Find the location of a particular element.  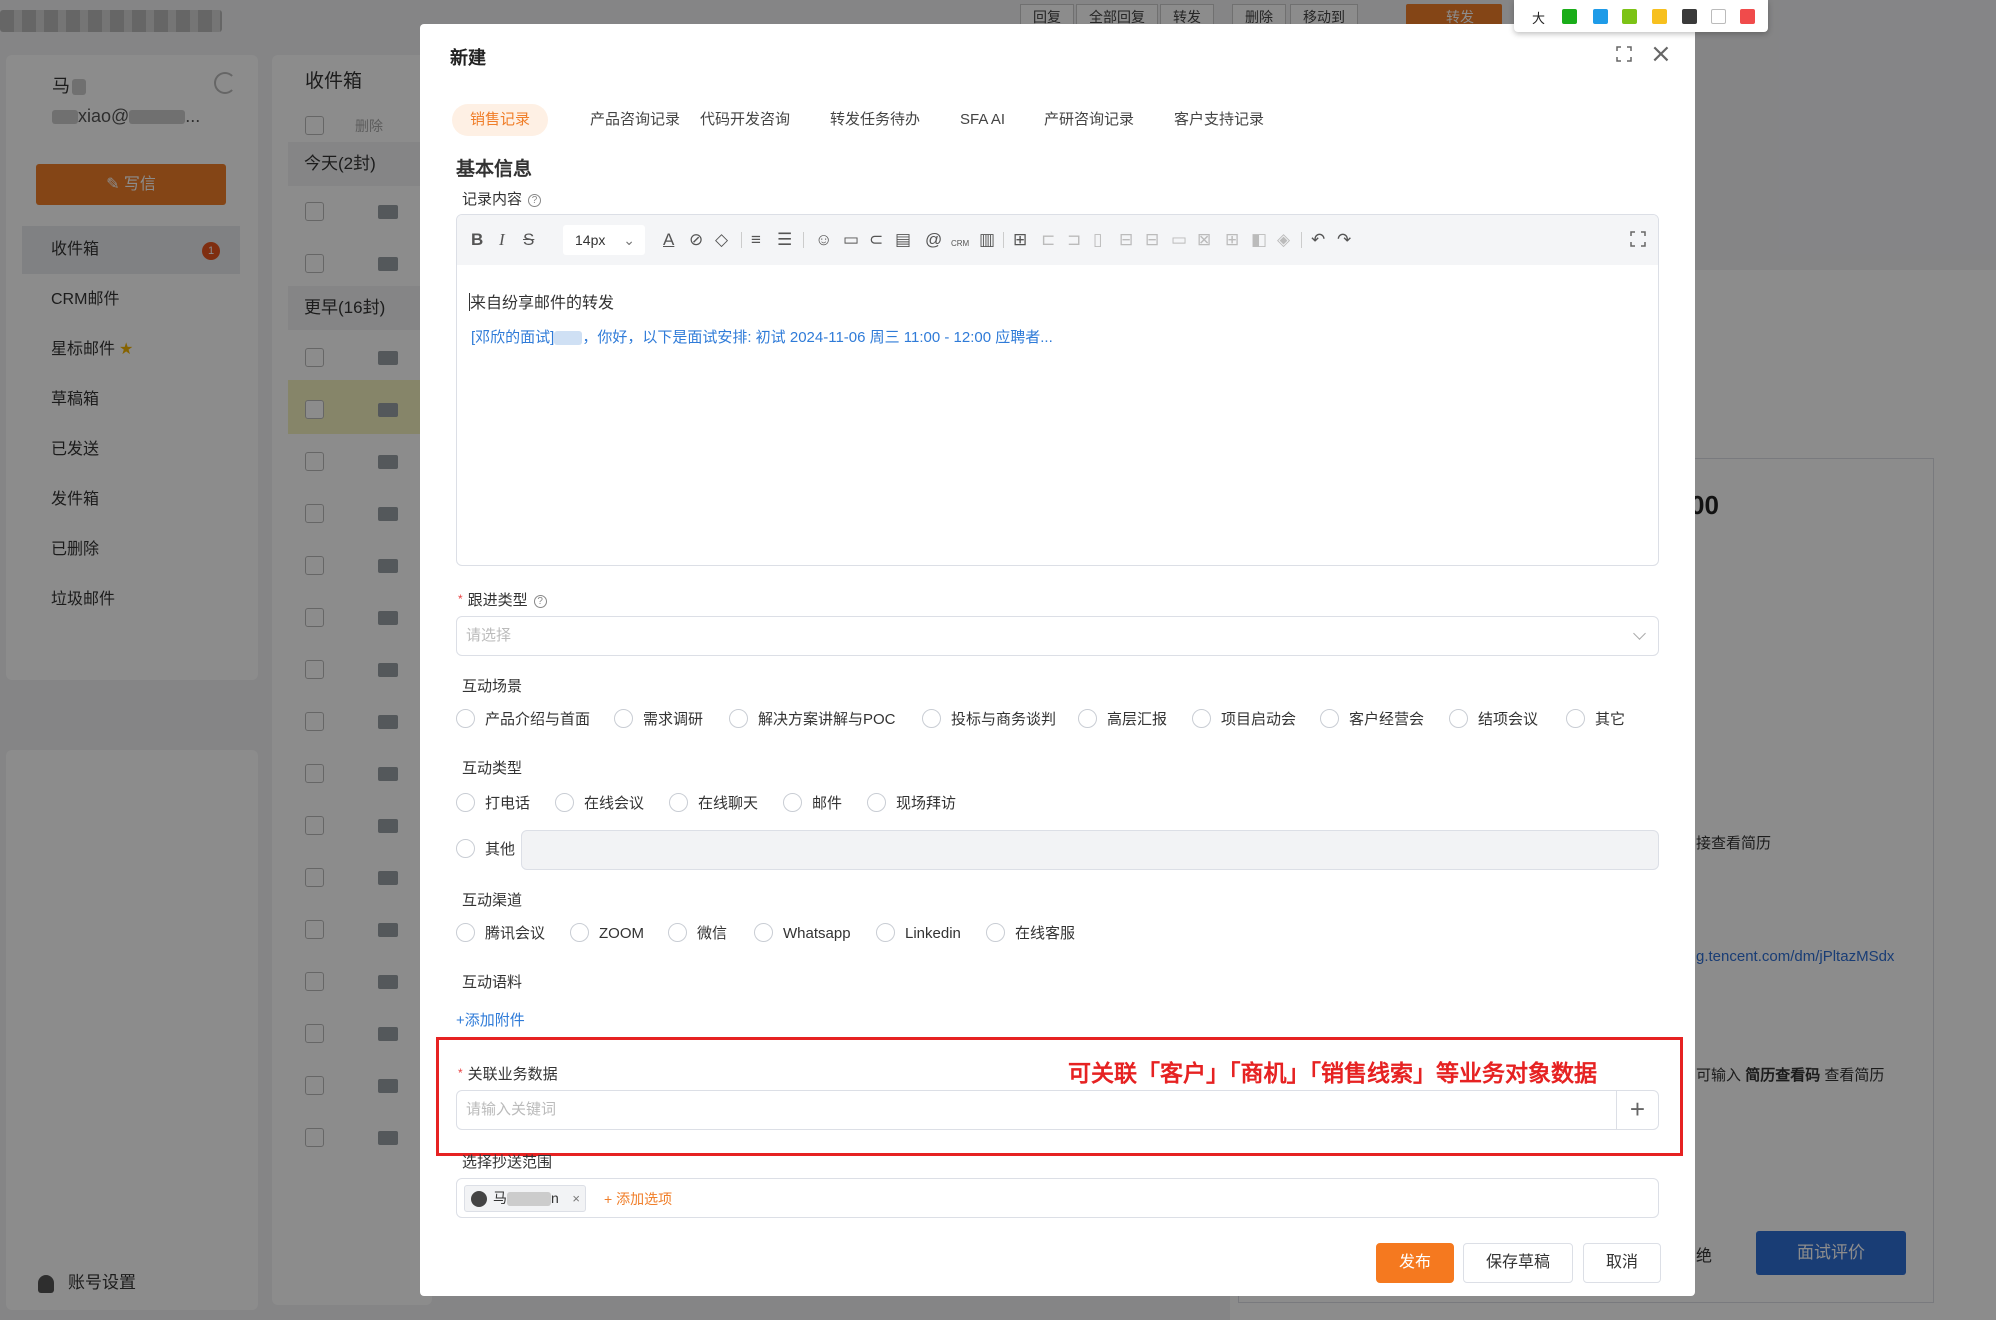

channel-option: 腾讯会议 is located at coordinates (500, 934).